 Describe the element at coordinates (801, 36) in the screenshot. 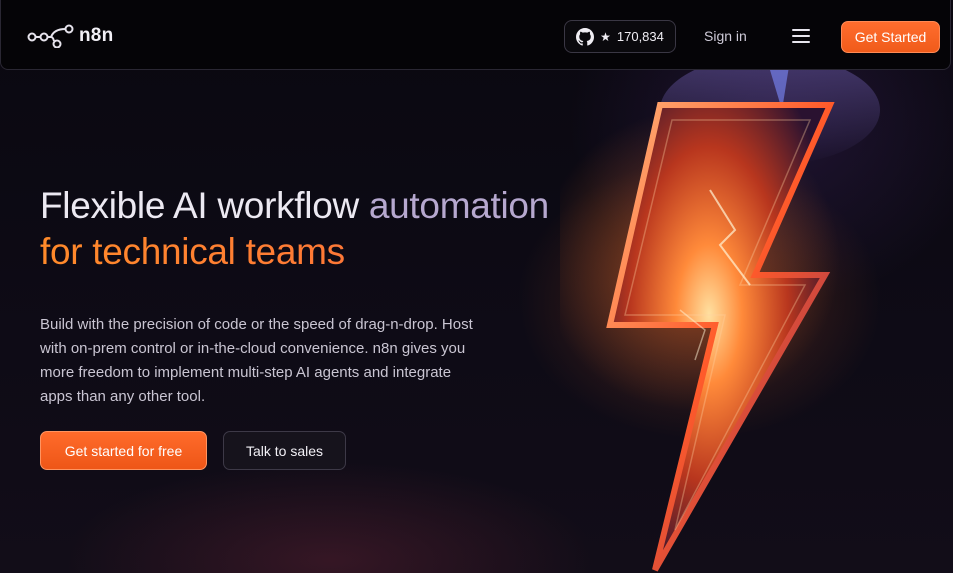

I see `hamburger-menu-icon` at that location.